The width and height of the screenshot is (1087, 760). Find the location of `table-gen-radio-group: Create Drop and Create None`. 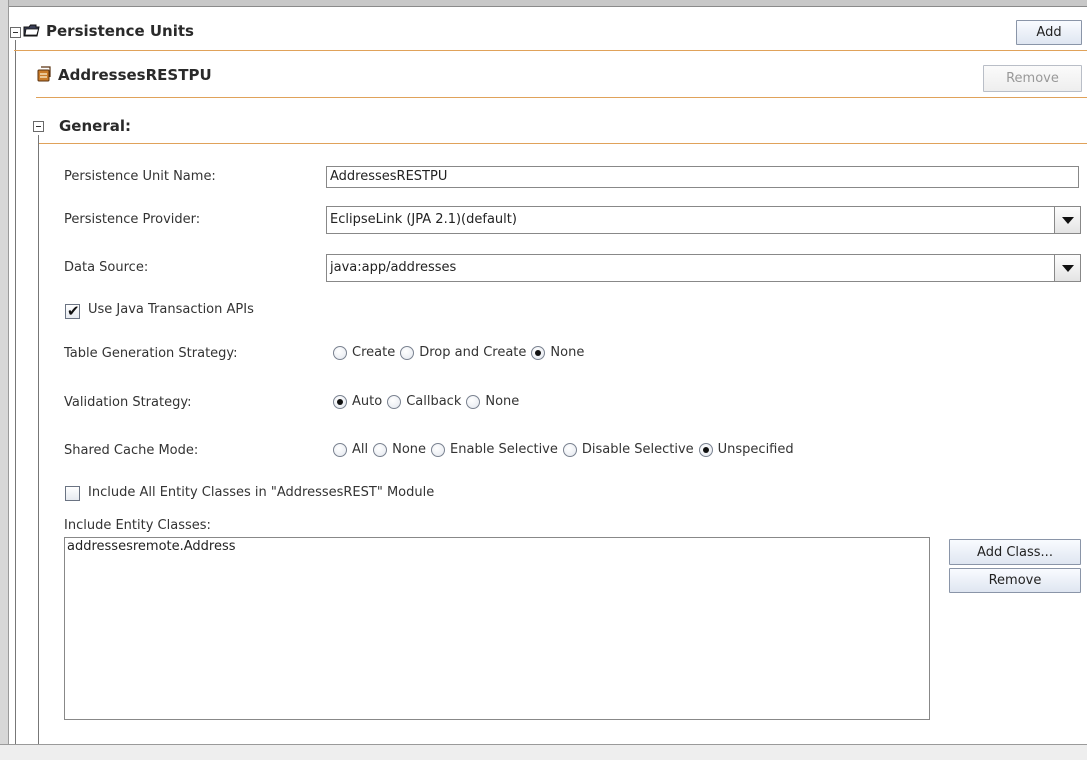

table-gen-radio-group: Create Drop and Create None is located at coordinates (461, 352).